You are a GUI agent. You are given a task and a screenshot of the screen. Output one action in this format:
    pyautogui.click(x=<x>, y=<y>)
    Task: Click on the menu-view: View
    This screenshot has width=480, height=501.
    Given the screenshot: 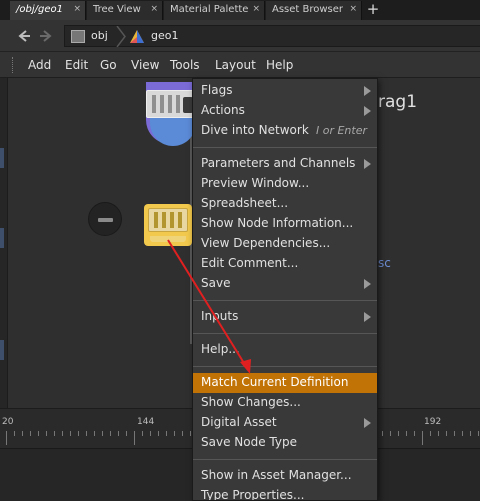 What is the action you would take?
    pyautogui.click(x=145, y=65)
    